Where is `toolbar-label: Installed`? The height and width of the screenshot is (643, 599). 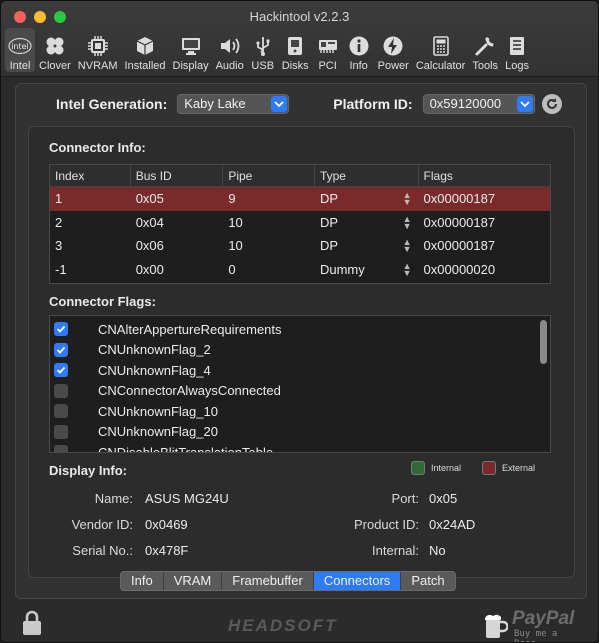
toolbar-label: Installed is located at coordinates (145, 66).